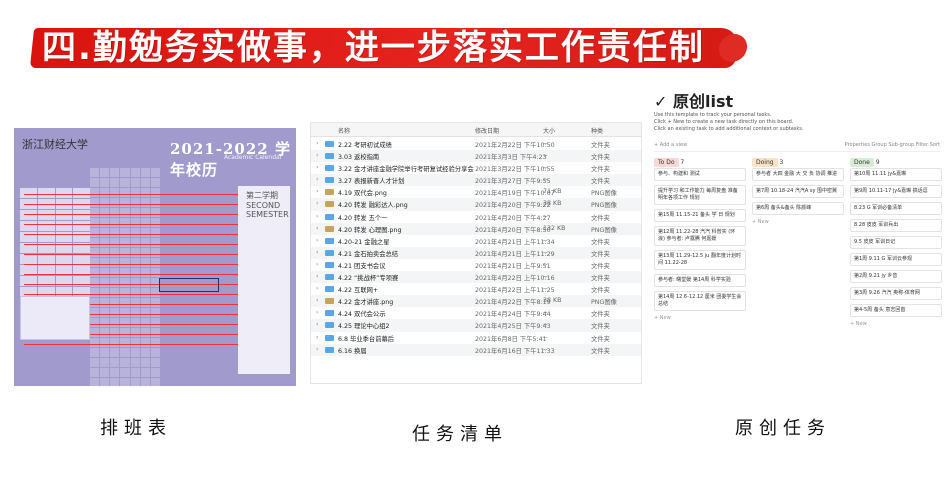 The height and width of the screenshot is (497, 945). Describe the element at coordinates (798, 174) in the screenshot. I see `board-card: 参与者 大四 金融 大 交 负 协调 推进` at that location.